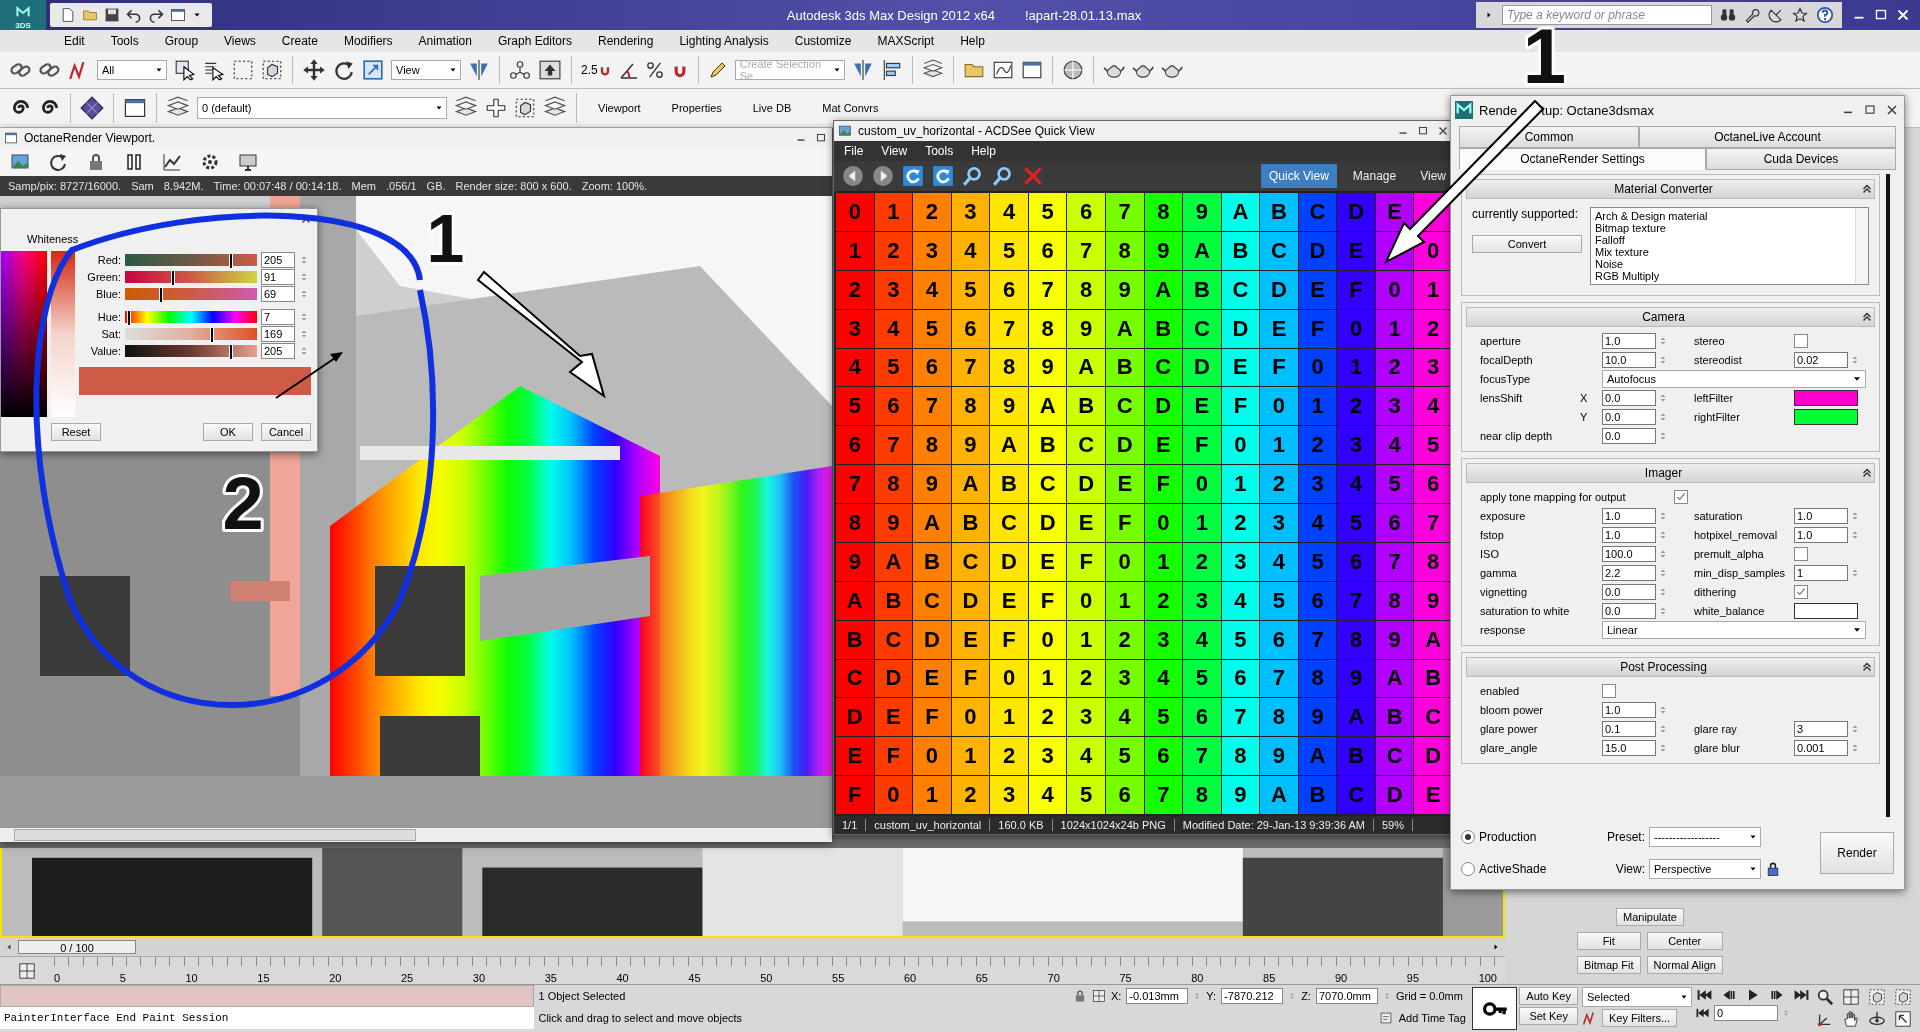  Describe the element at coordinates (444, 41) in the screenshot. I see `menu-item: Animation` at that location.